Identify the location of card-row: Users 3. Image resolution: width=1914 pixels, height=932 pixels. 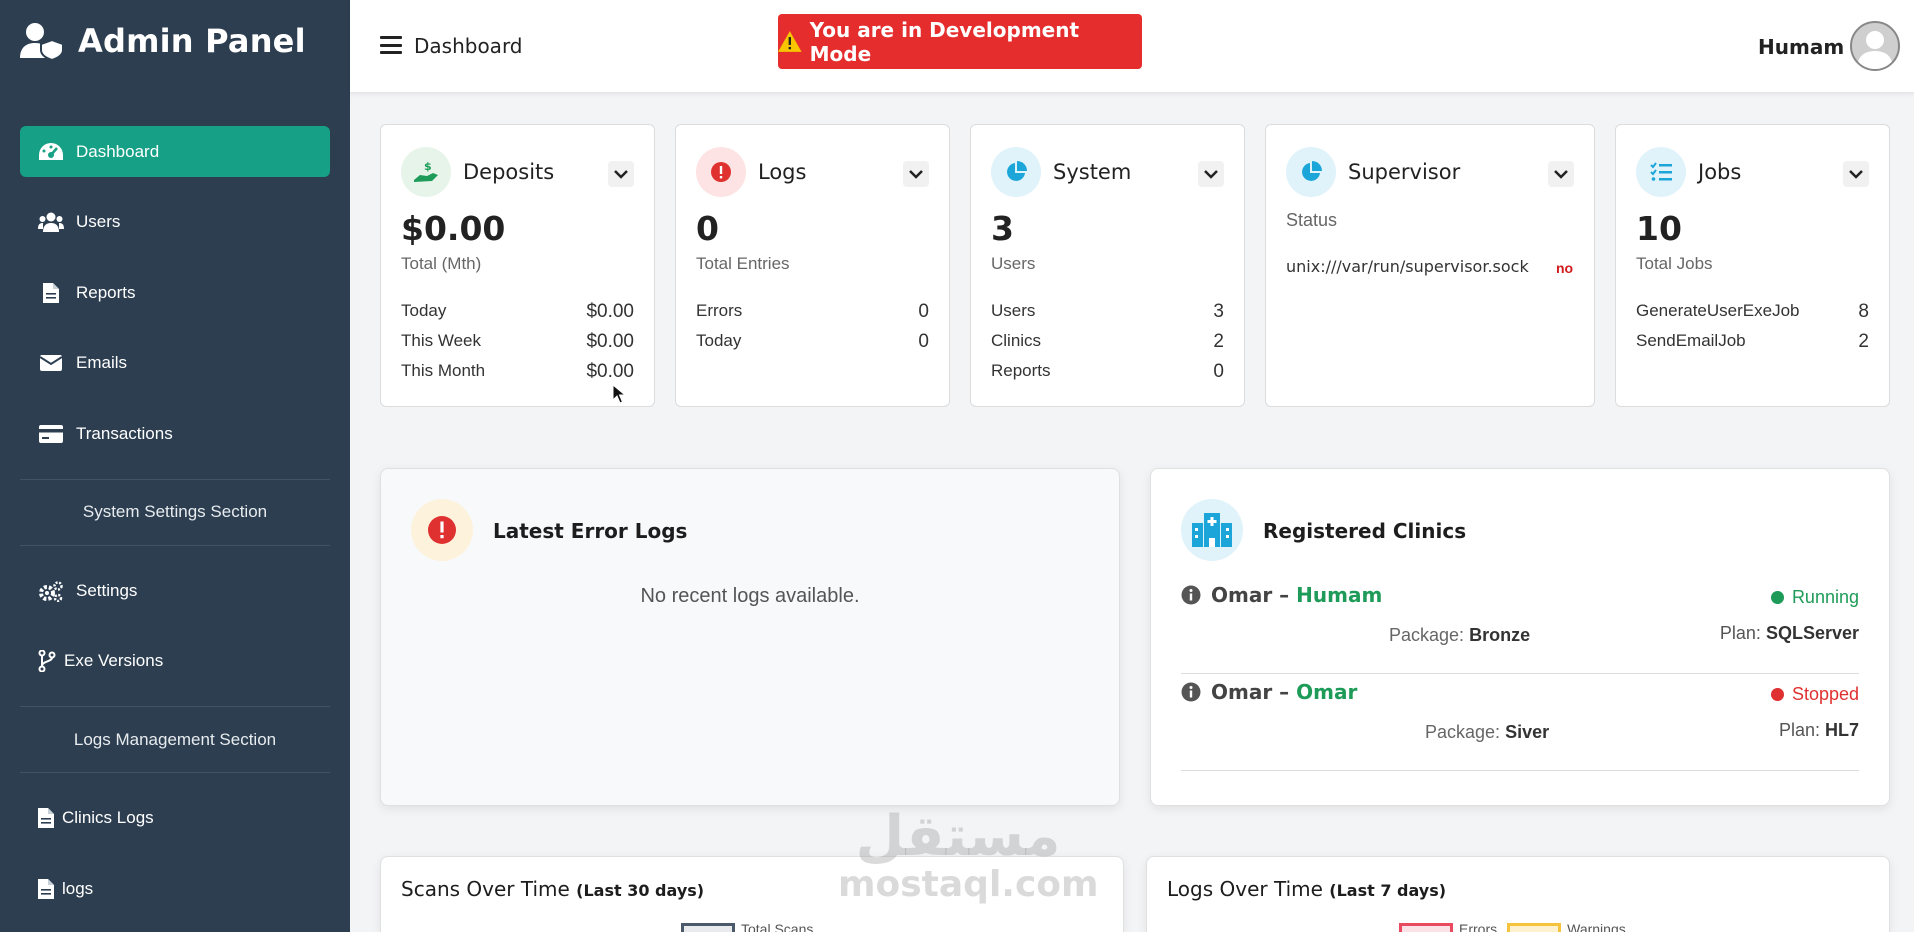
(1107, 311).